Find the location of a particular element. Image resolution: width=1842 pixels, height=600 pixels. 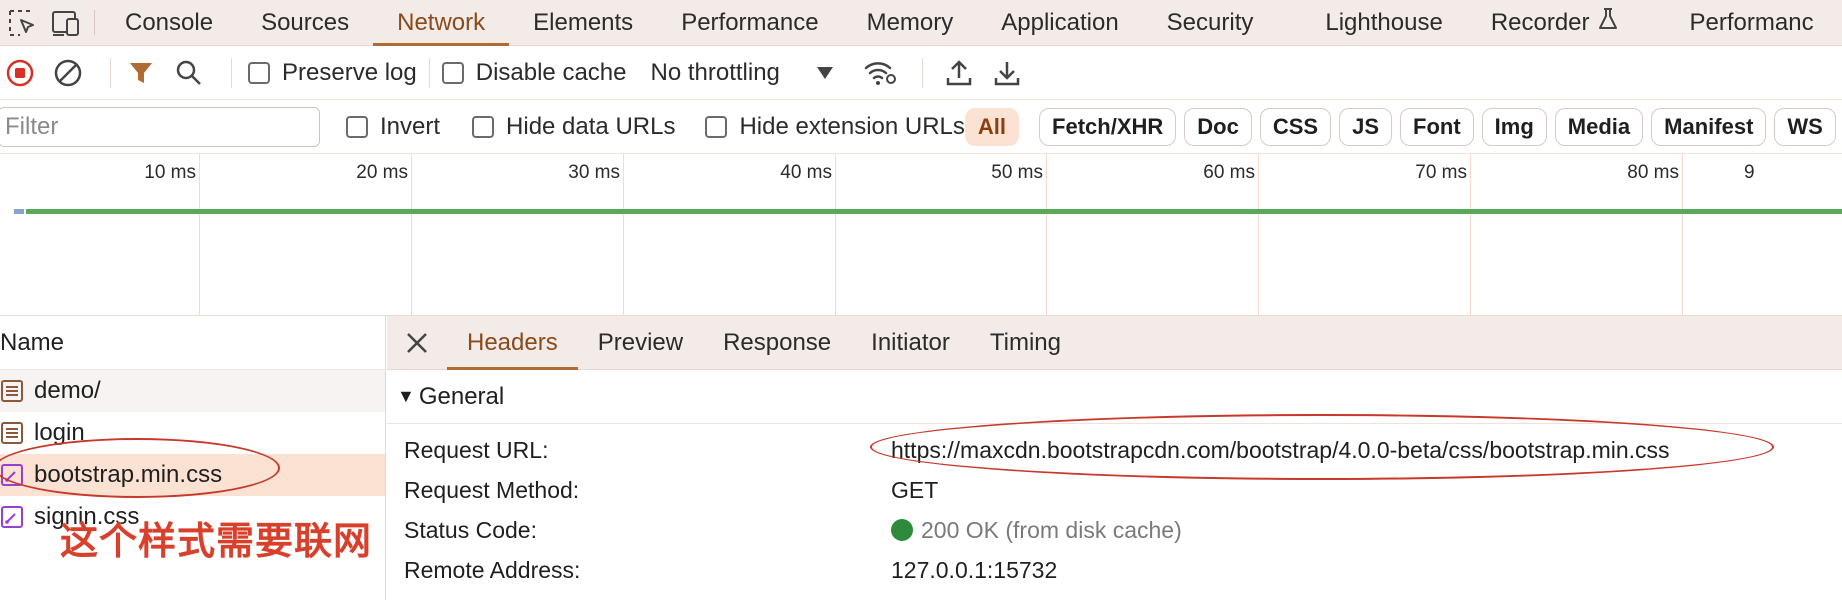

request-row: login is located at coordinates (192, 433).